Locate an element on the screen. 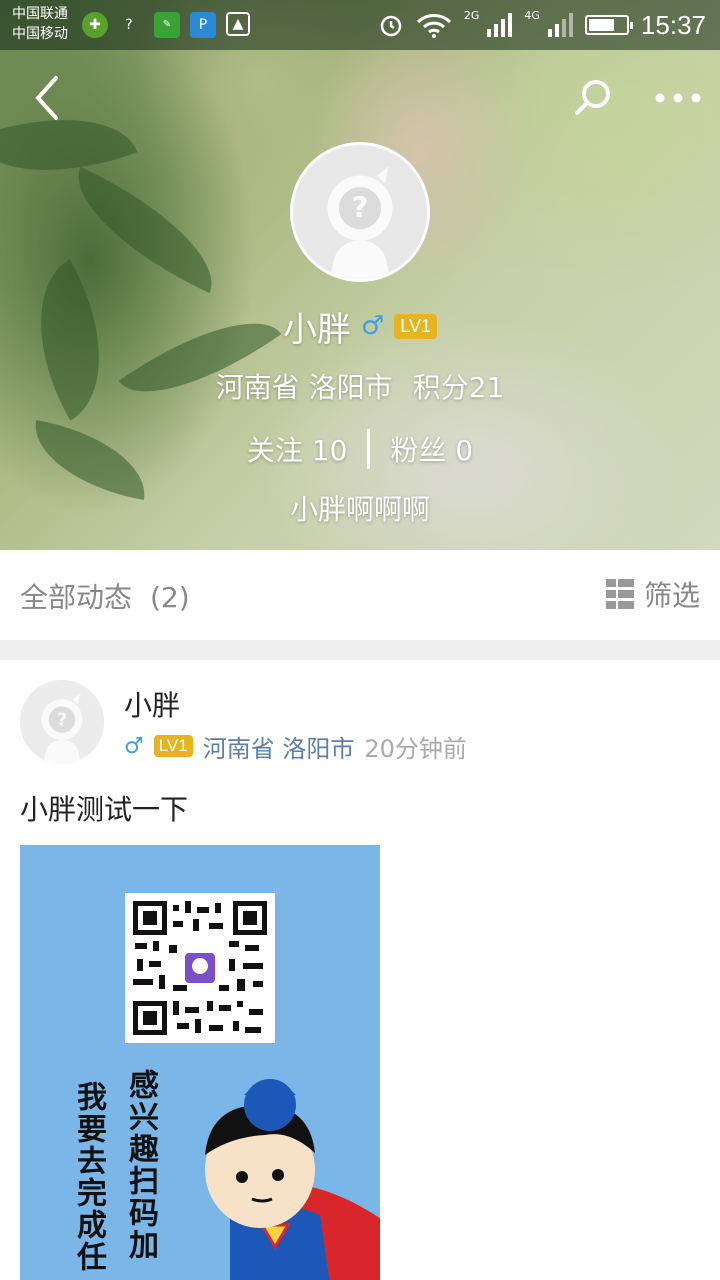  profile-avatar: ? is located at coordinates (360, 212).